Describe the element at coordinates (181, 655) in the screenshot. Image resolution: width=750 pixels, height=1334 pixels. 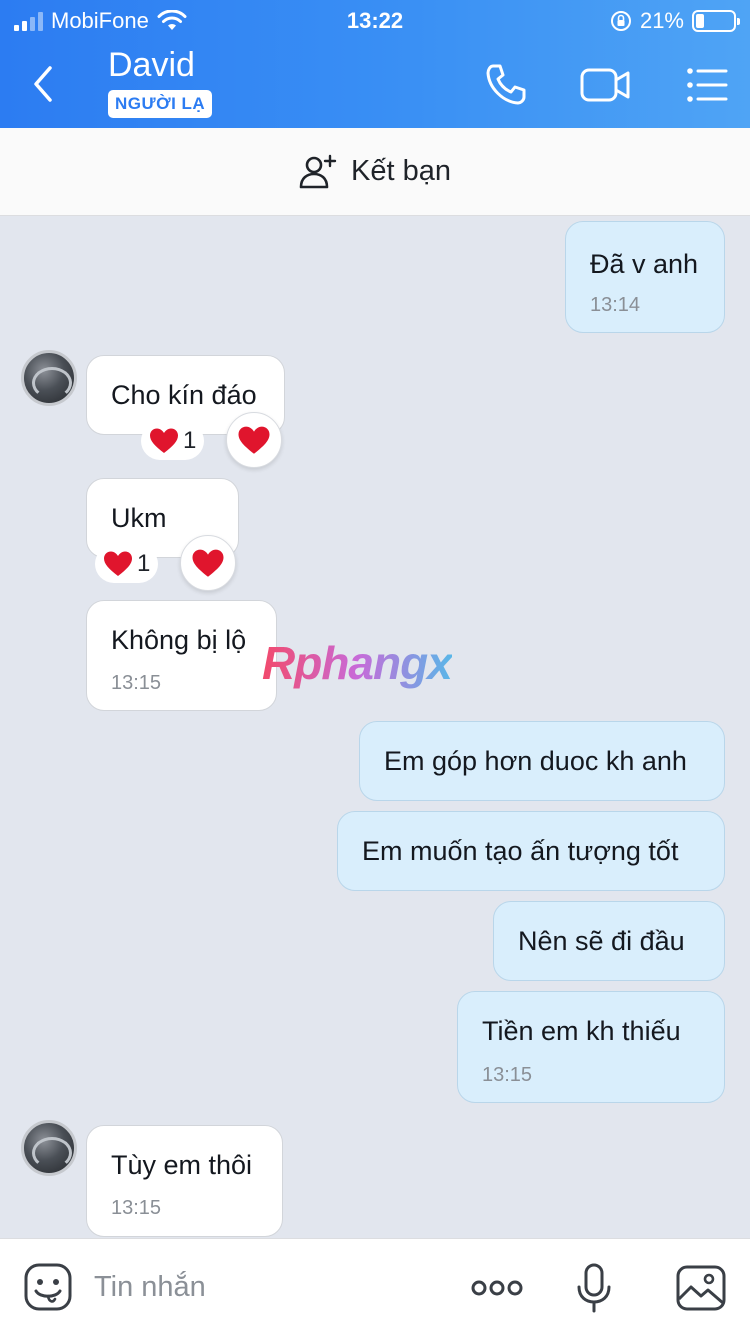
I see `message-bubble-incoming: Không bị lộ 13:15` at that location.